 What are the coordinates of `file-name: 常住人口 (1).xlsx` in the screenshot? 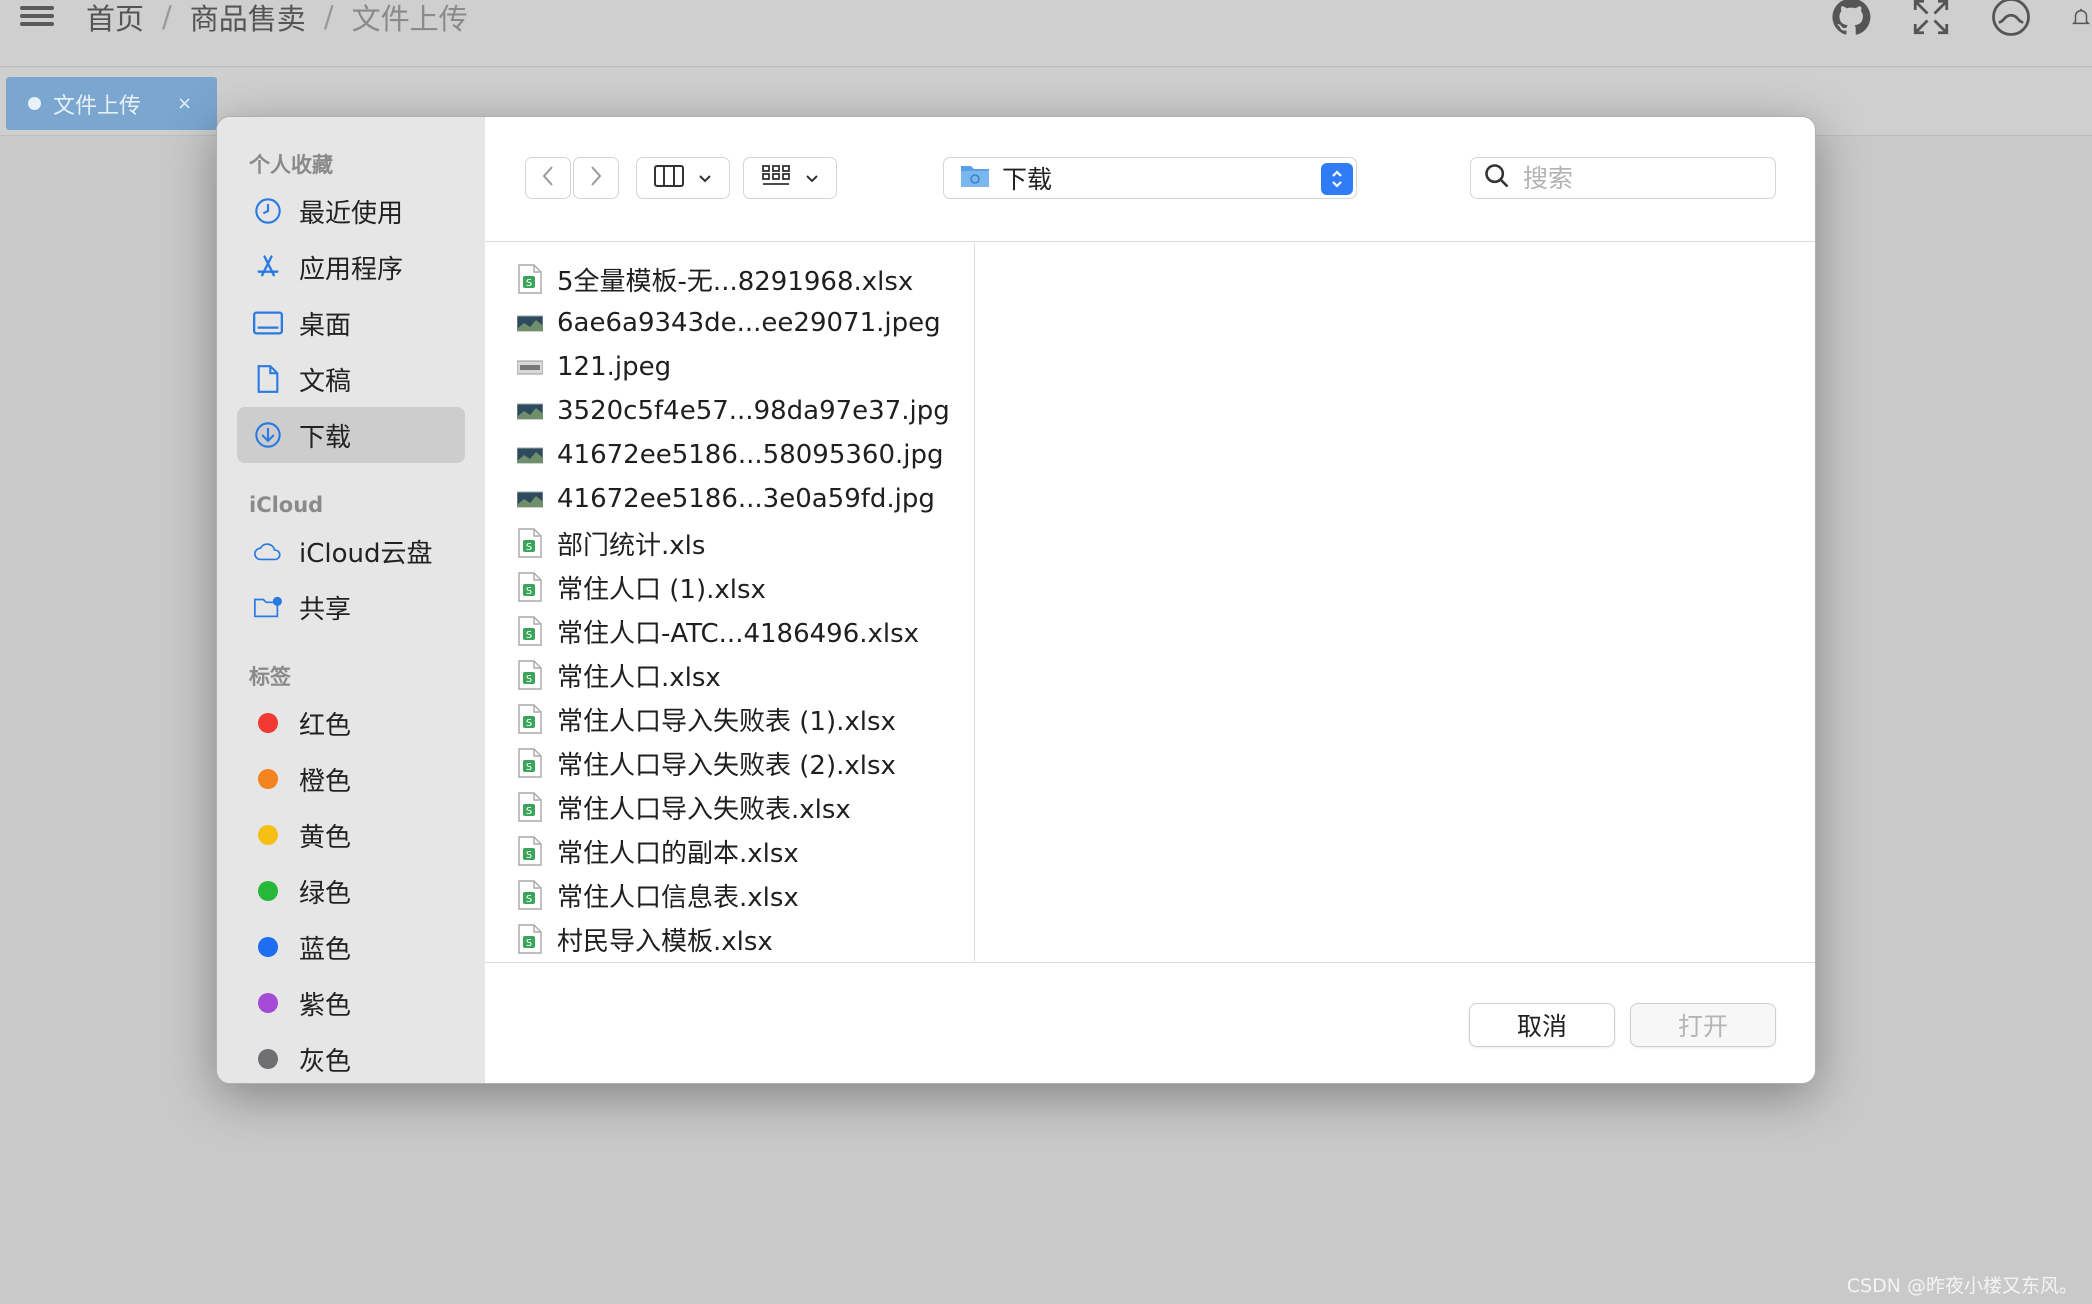 It's located at (661, 589).